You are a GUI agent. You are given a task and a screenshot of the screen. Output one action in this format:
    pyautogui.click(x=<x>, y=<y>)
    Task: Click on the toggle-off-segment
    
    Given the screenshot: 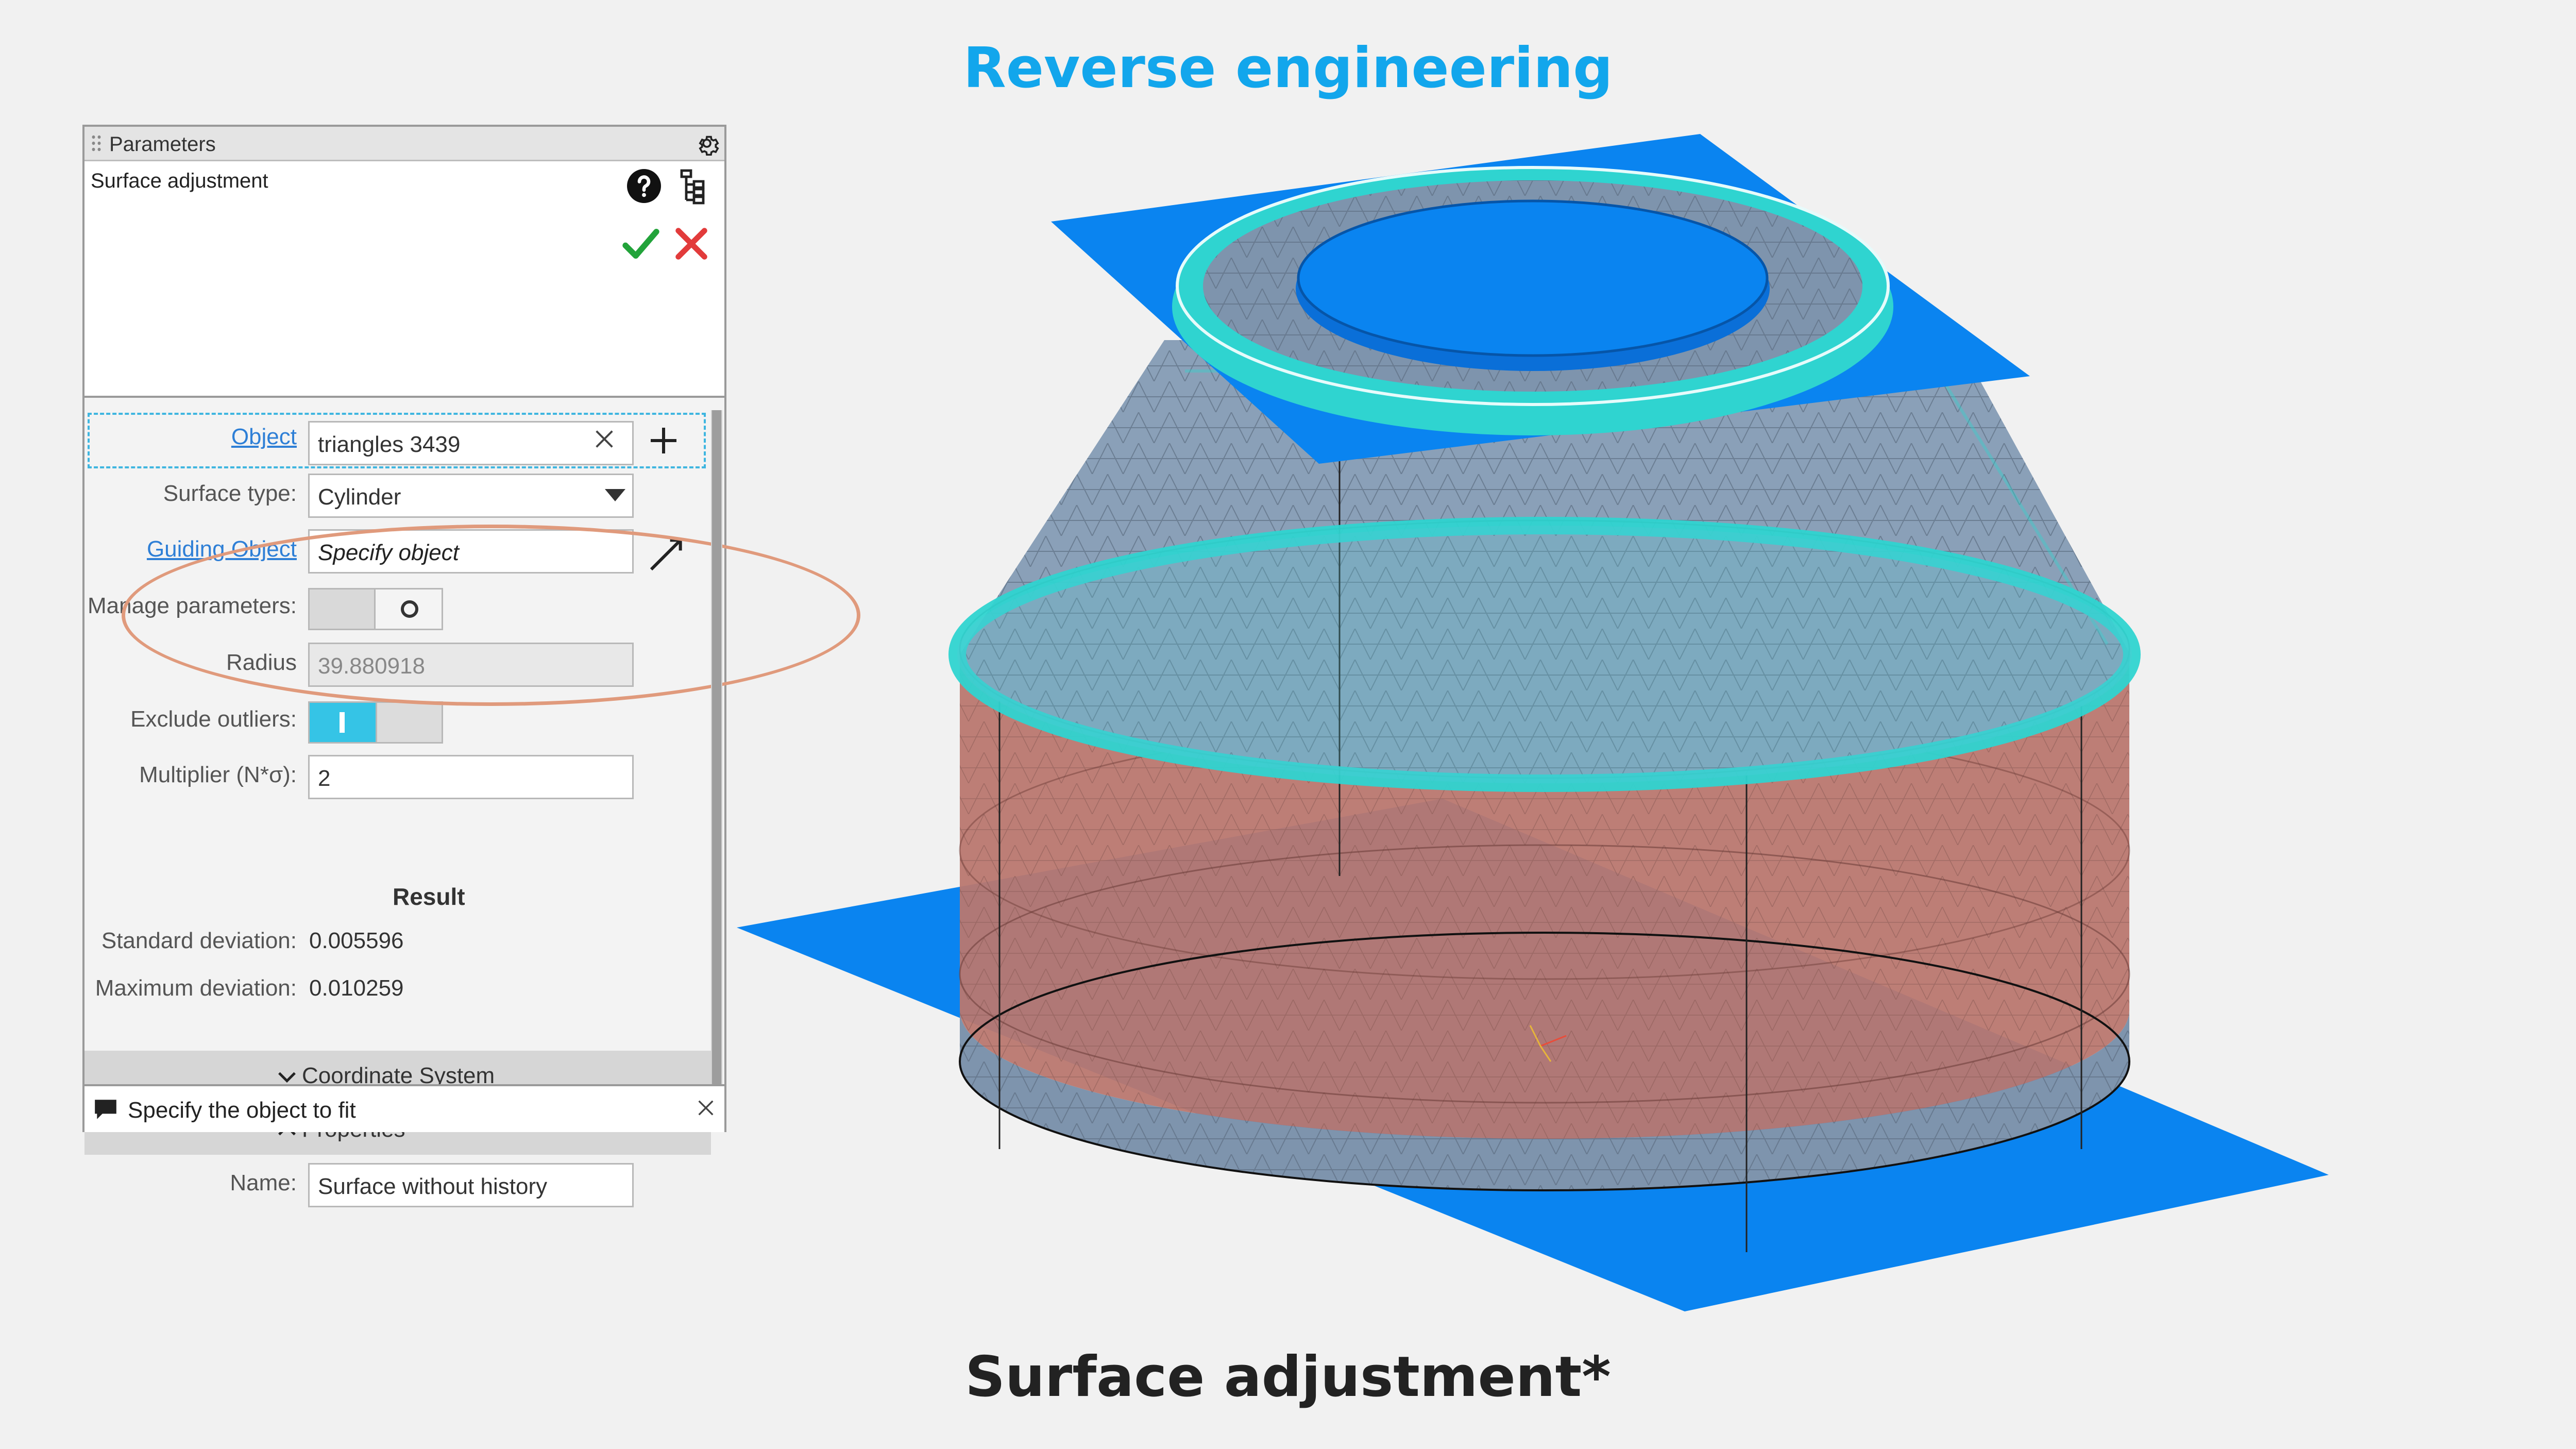 What is the action you would take?
    pyautogui.click(x=409, y=722)
    